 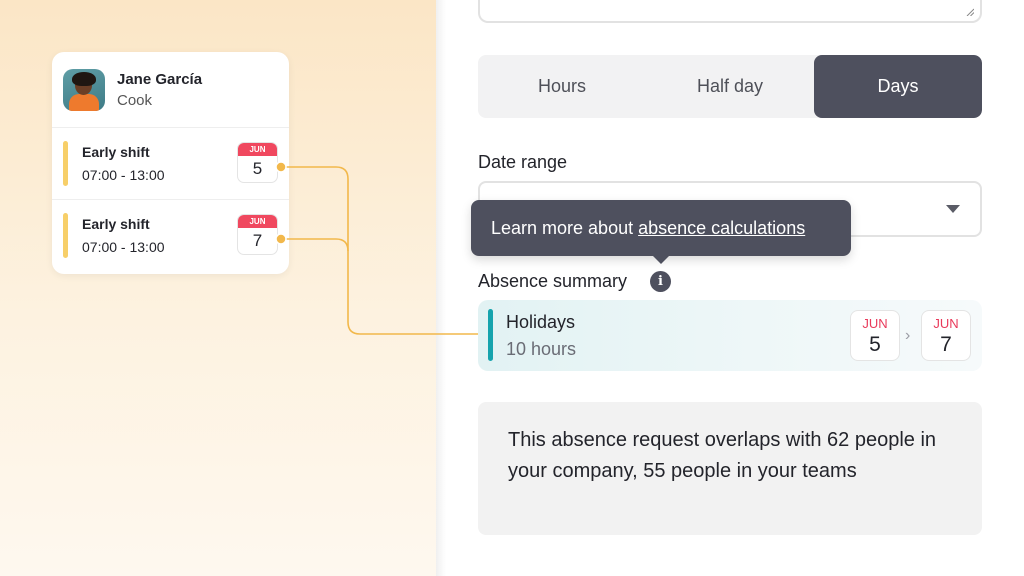 I want to click on end-day: 7, so click(x=946, y=344).